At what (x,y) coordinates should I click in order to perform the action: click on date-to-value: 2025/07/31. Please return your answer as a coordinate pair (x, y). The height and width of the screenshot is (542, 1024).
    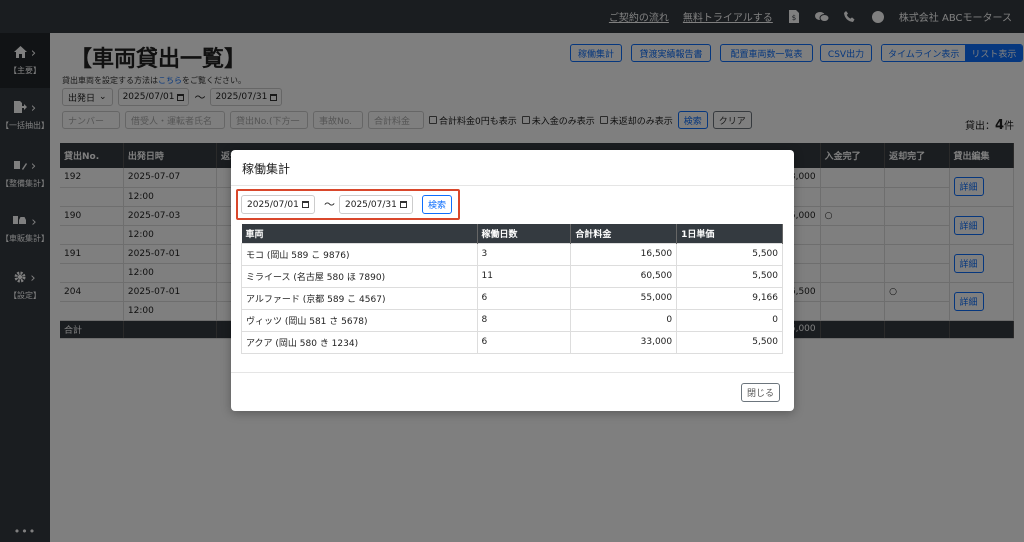
    Looking at the image, I should click on (371, 204).